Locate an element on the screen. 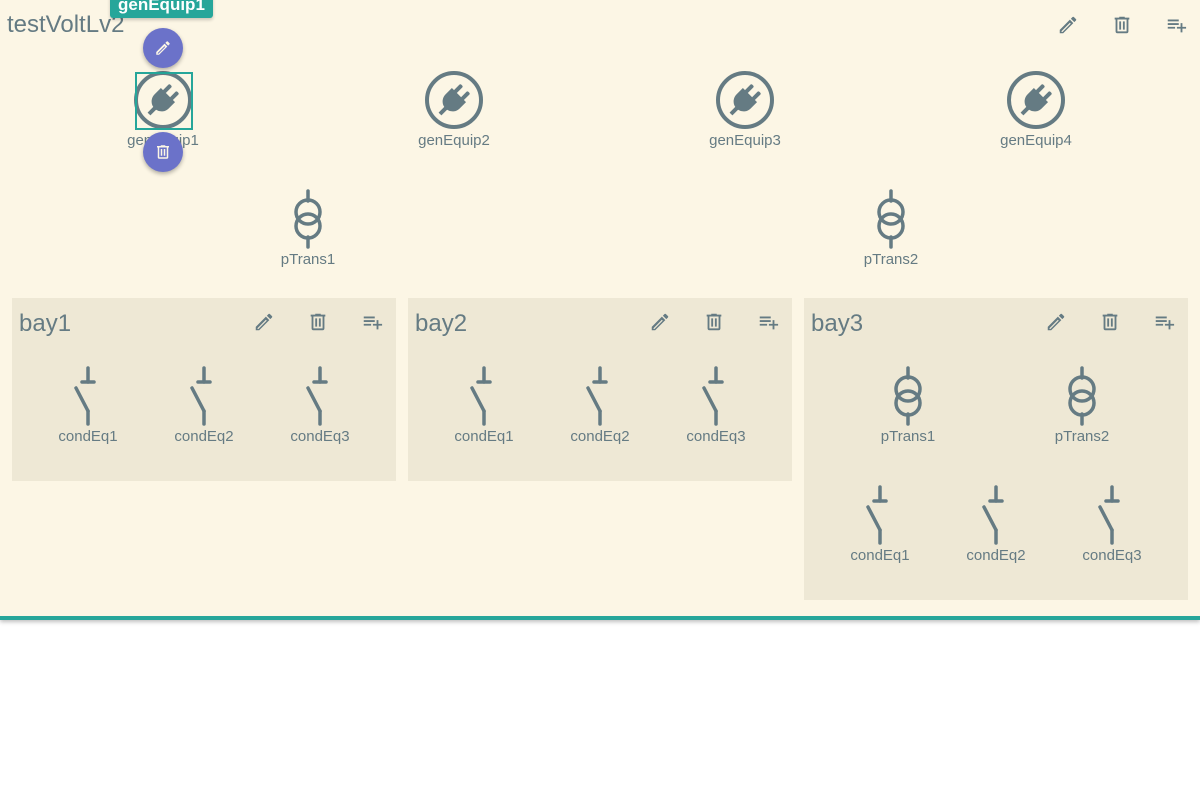 The height and width of the screenshot is (800, 1200). edit-equipment-button is located at coordinates (163, 48).